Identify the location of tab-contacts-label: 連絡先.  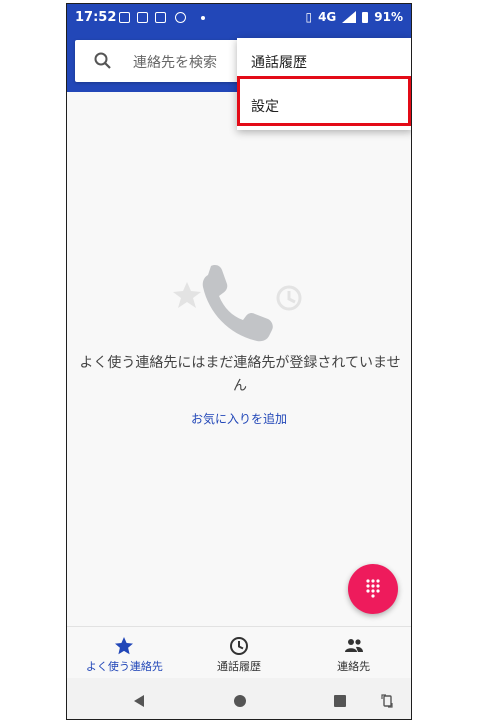
(354, 666).